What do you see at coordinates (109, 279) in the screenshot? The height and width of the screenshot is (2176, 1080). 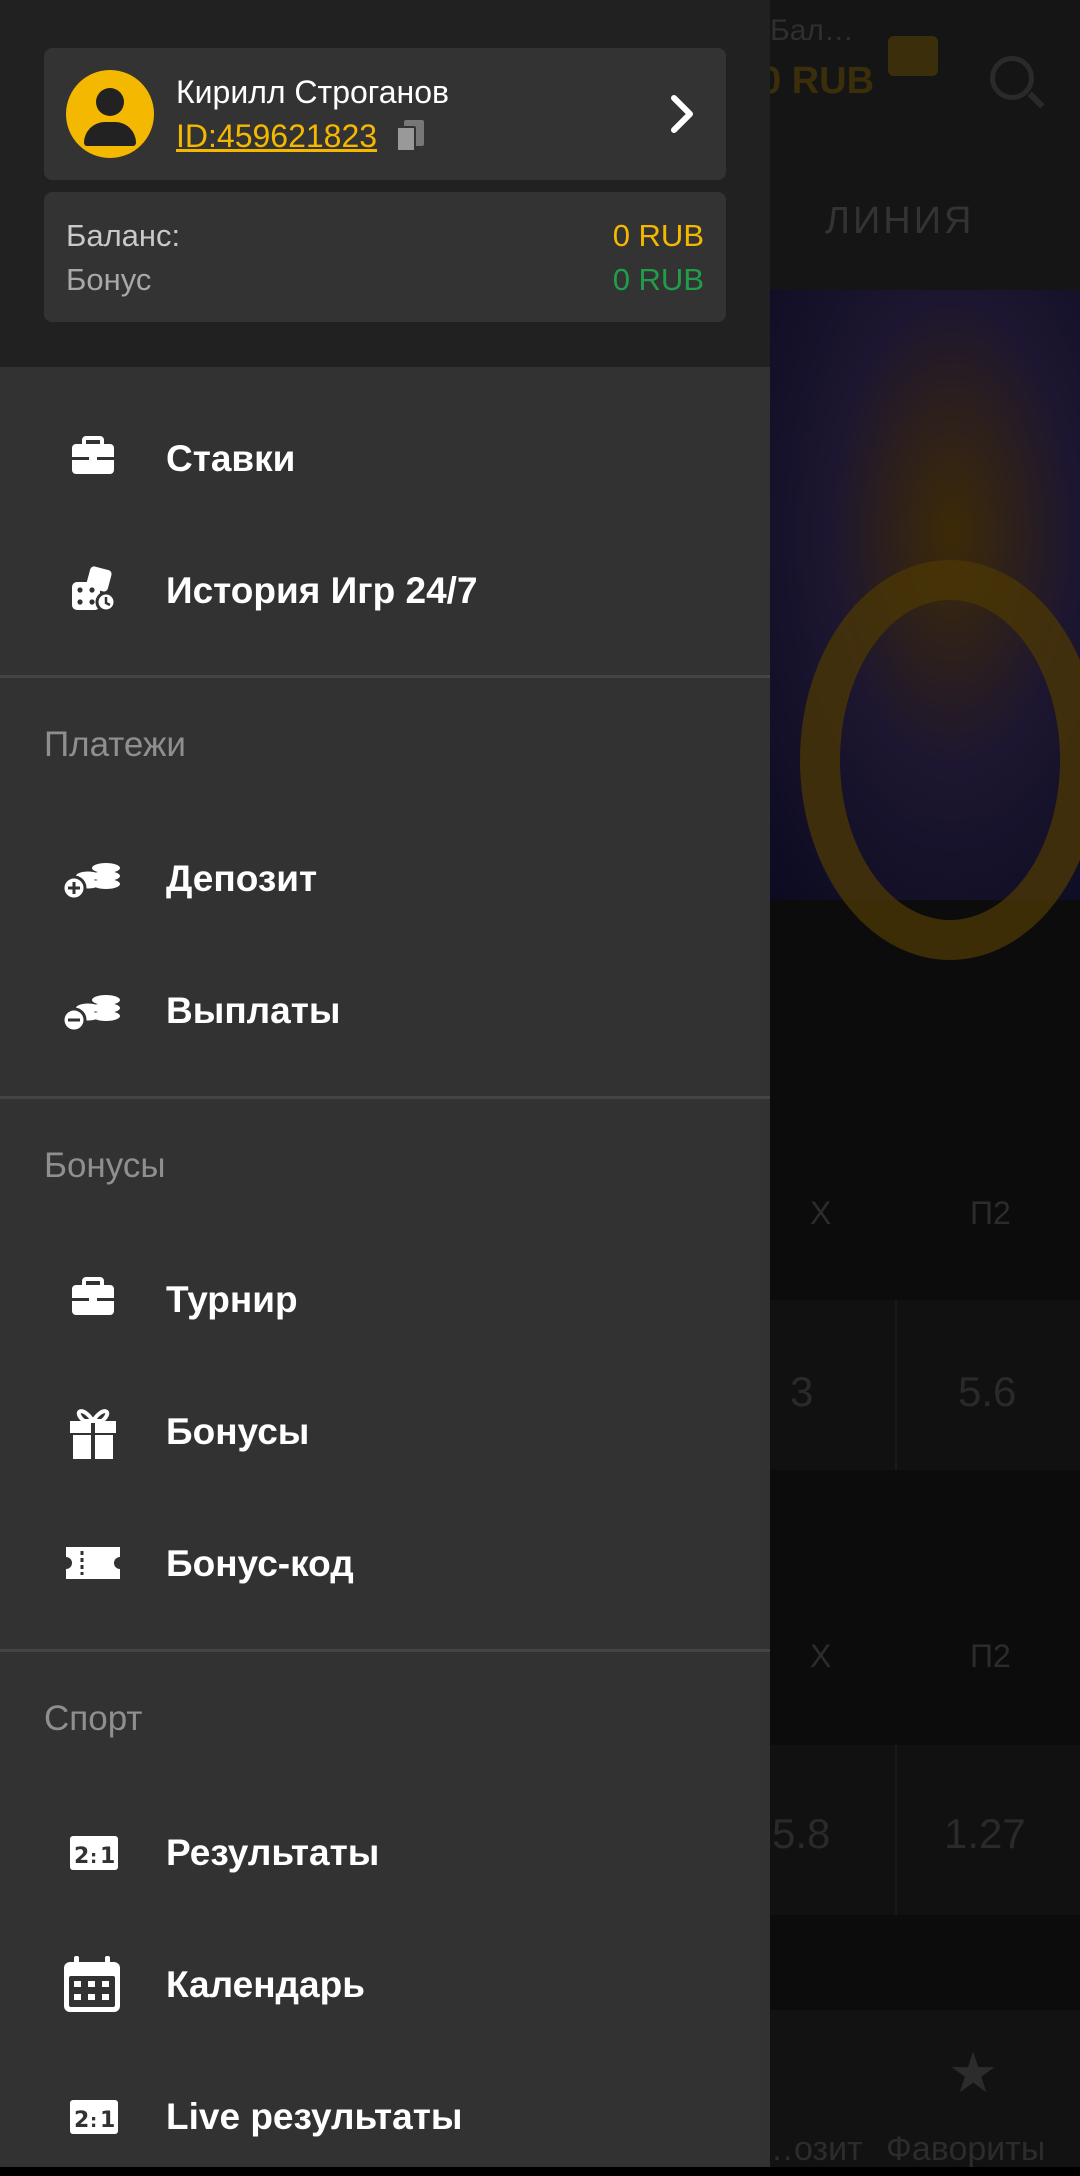 I see `bonus-label: Бонус` at bounding box center [109, 279].